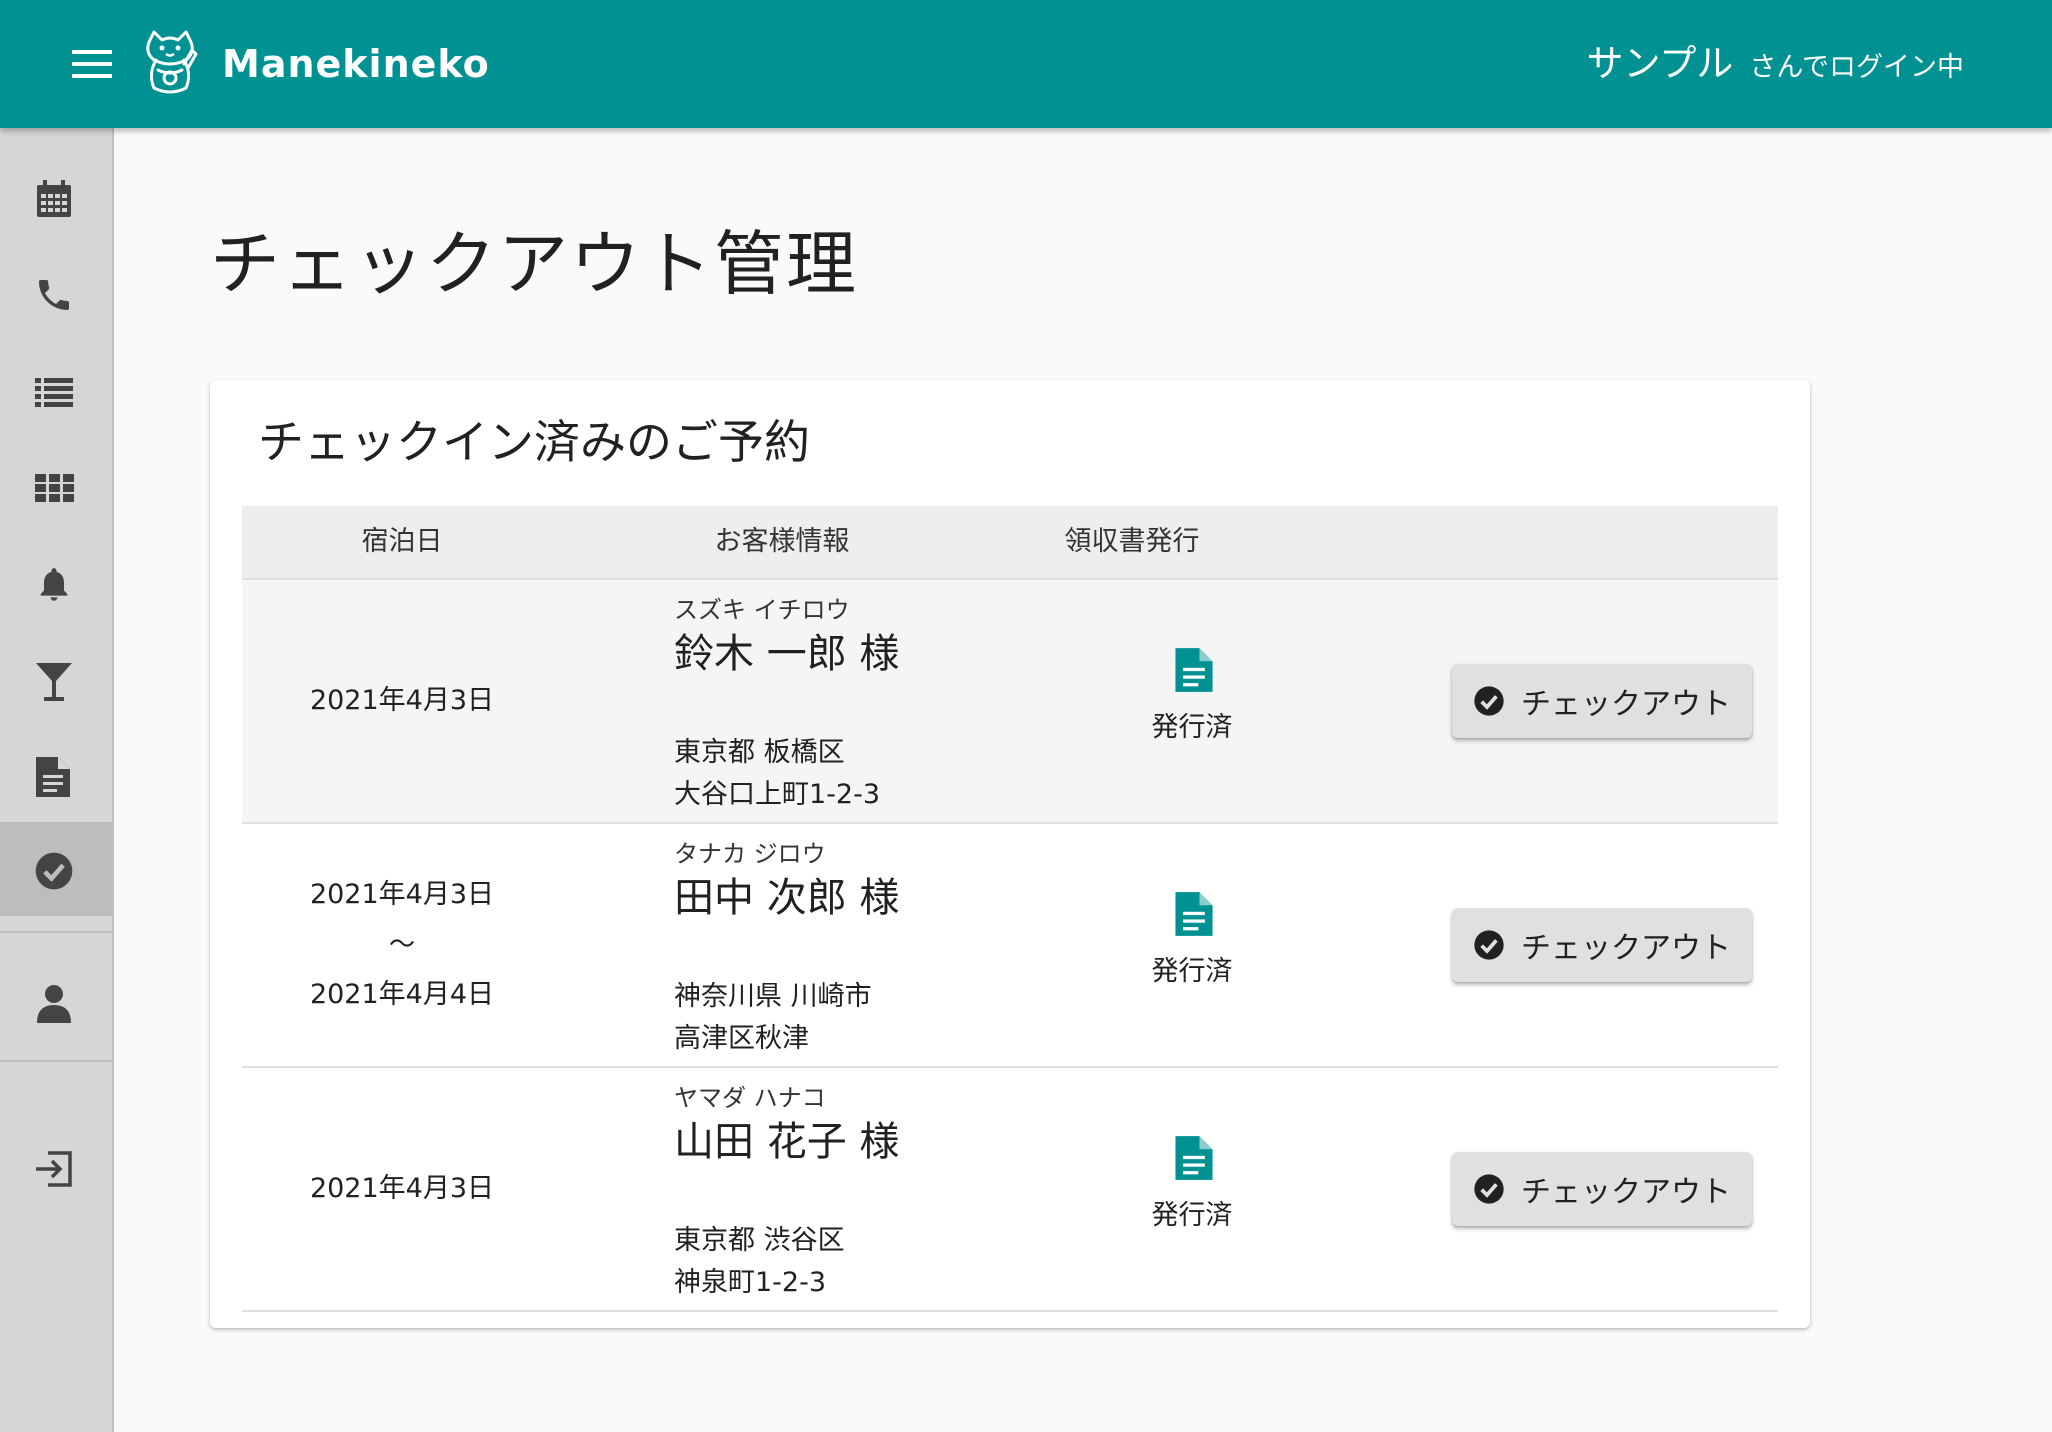 This screenshot has height=1432, width=2052. What do you see at coordinates (172, 62) in the screenshot?
I see `maneki-neko-logo-icon` at bounding box center [172, 62].